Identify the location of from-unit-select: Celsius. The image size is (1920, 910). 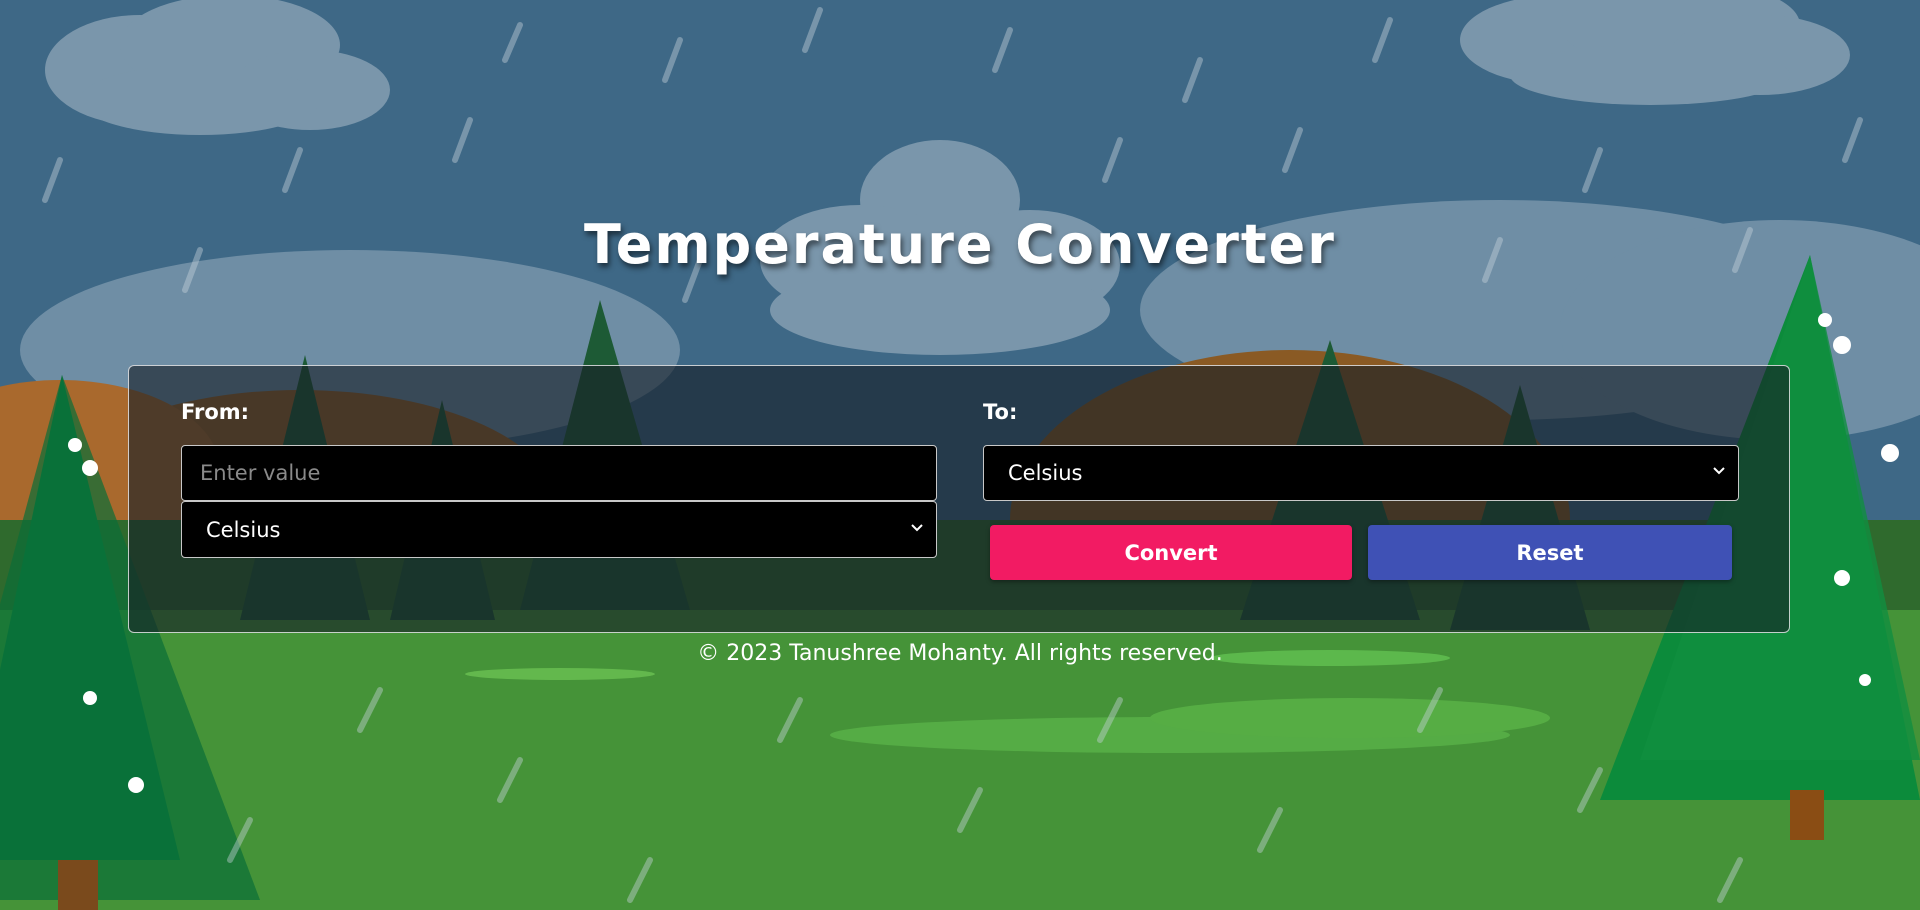
(559, 529).